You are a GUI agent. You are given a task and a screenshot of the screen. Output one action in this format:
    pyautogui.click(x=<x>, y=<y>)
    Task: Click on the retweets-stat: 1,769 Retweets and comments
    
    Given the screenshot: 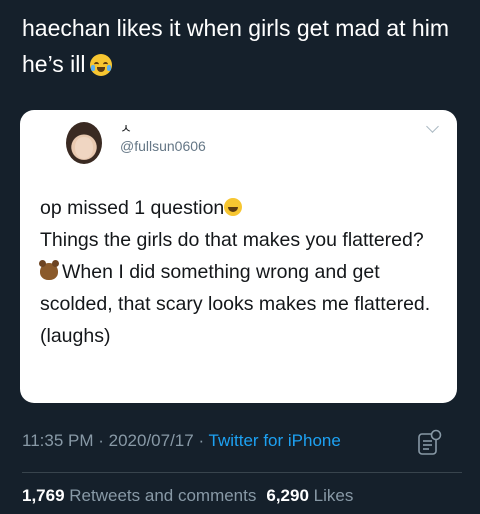 What is the action you would take?
    pyautogui.click(x=139, y=495)
    